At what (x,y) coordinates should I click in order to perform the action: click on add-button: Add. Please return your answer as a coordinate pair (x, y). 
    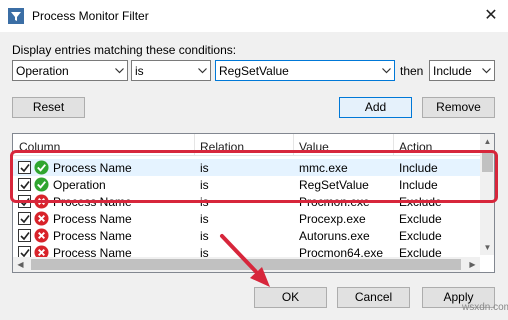
    Looking at the image, I should click on (375, 107).